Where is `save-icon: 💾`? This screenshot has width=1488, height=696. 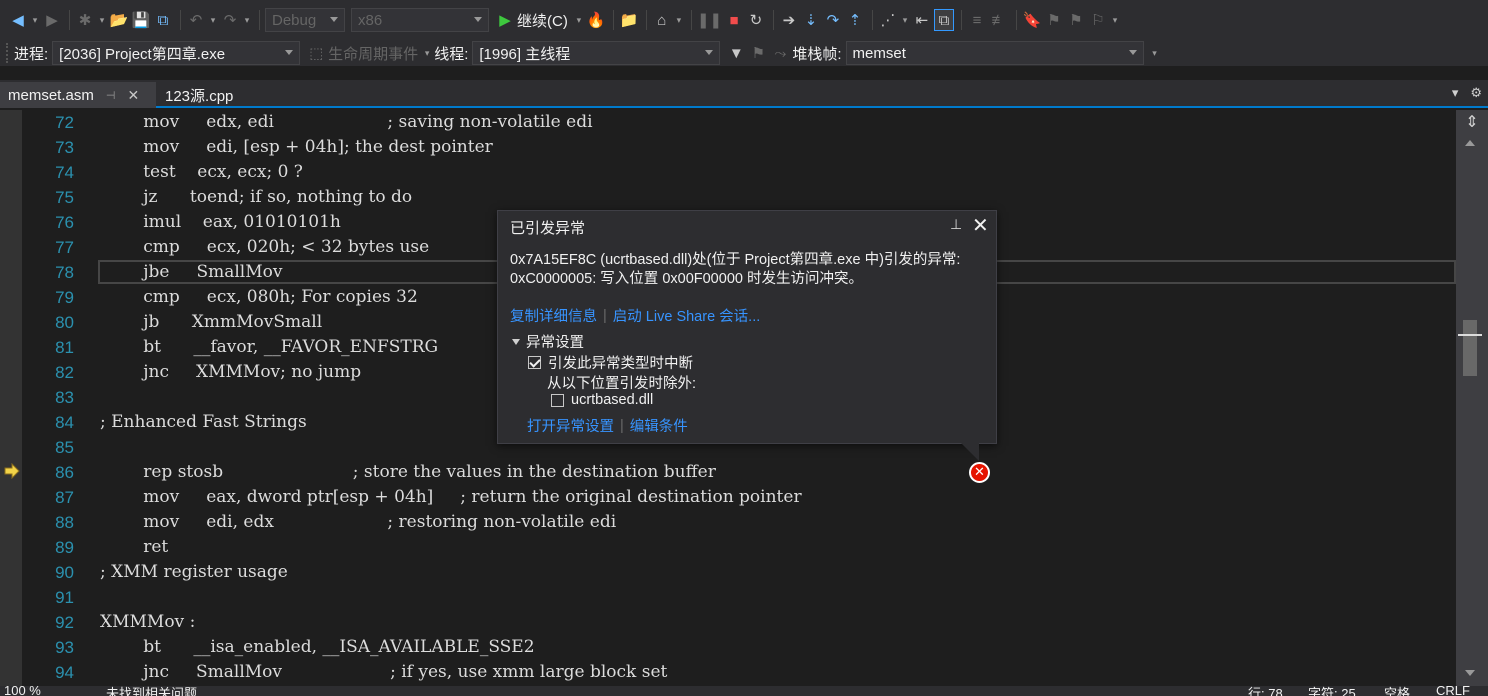
save-icon: 💾 is located at coordinates (141, 20).